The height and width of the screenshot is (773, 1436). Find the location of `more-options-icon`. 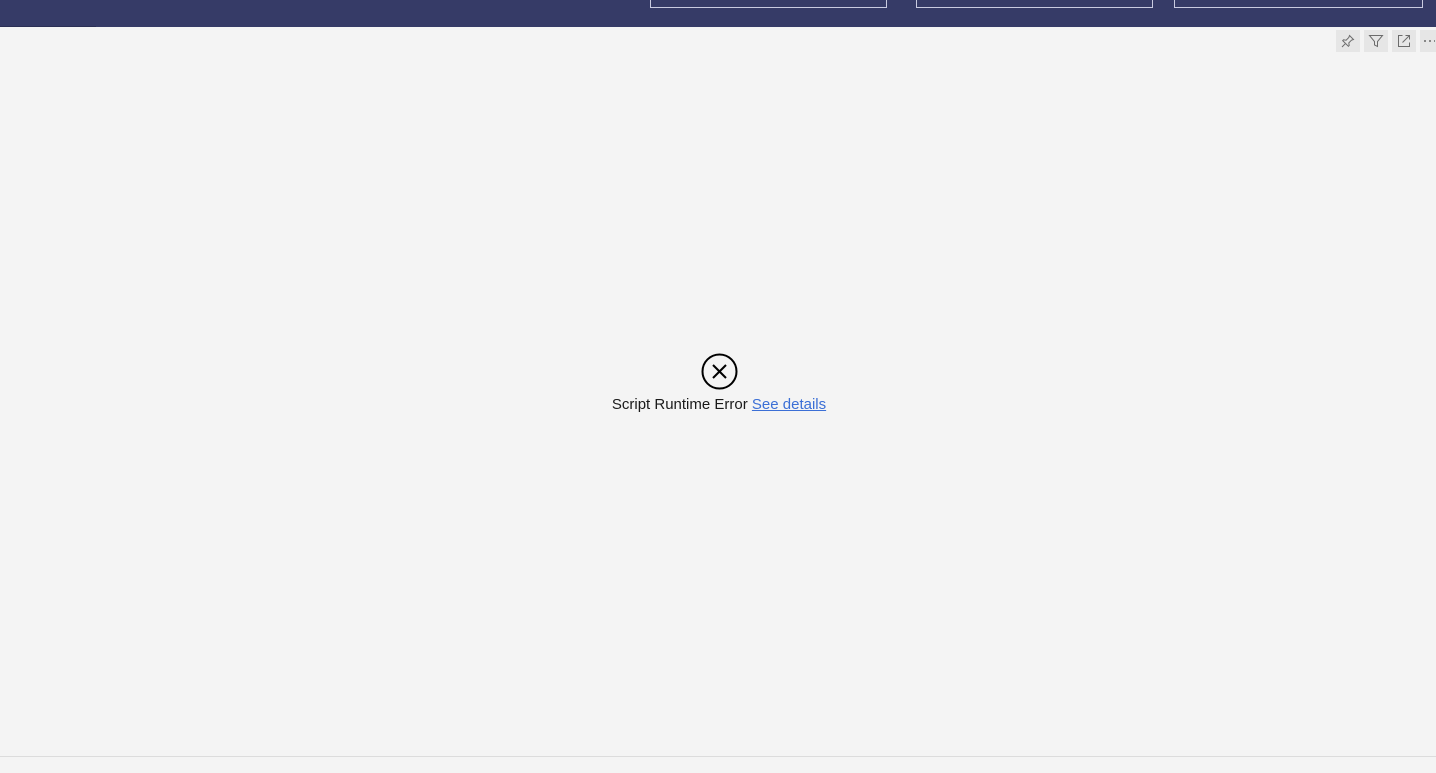

more-options-icon is located at coordinates (1429, 41).